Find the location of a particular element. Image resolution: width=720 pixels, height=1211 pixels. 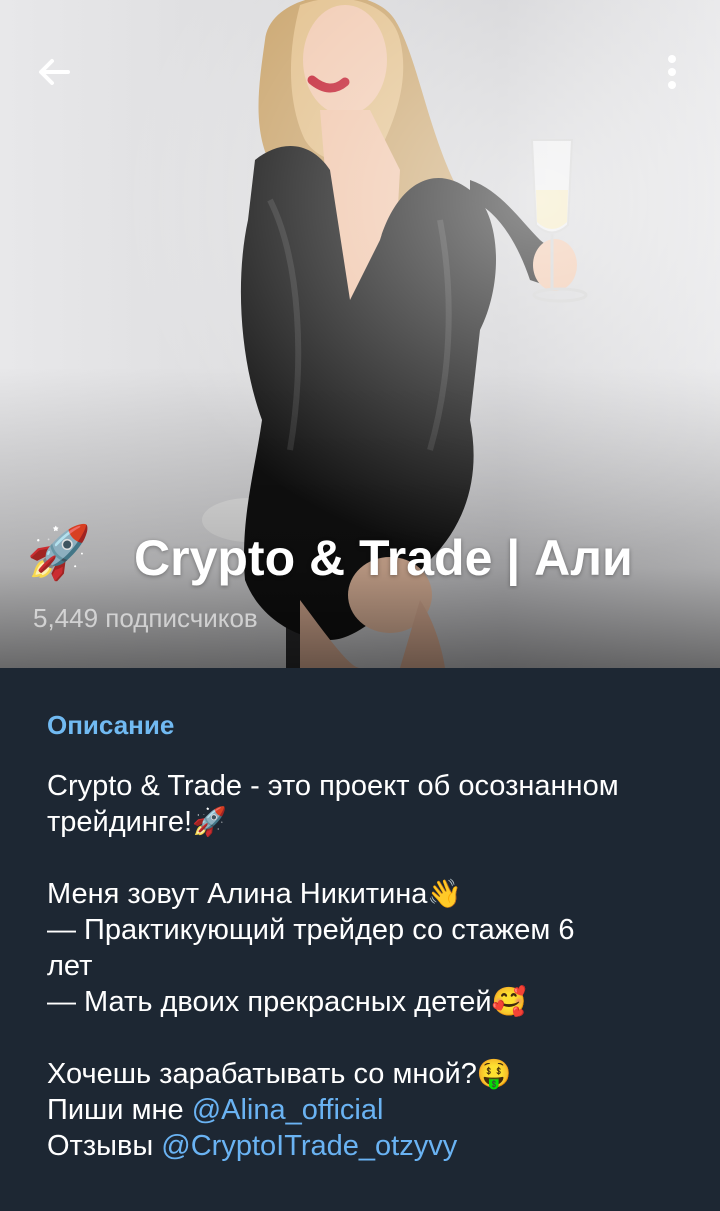

description-line: — Практикующий трейдер со стажем 6 is located at coordinates (311, 930).